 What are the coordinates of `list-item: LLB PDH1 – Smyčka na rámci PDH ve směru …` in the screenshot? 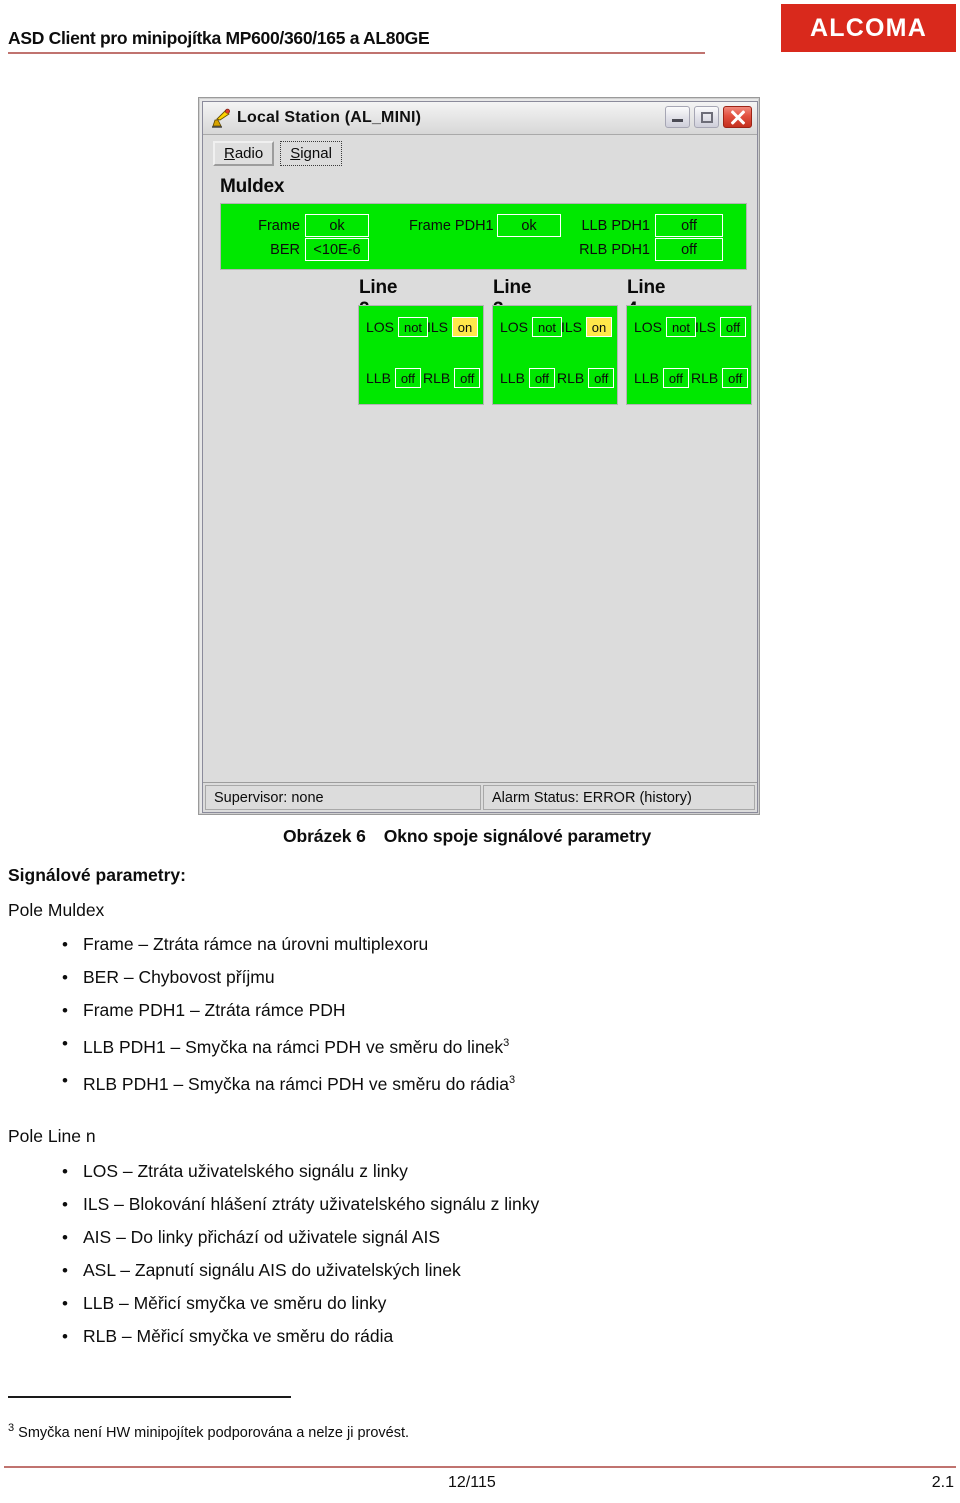 It's located at (257, 1045).